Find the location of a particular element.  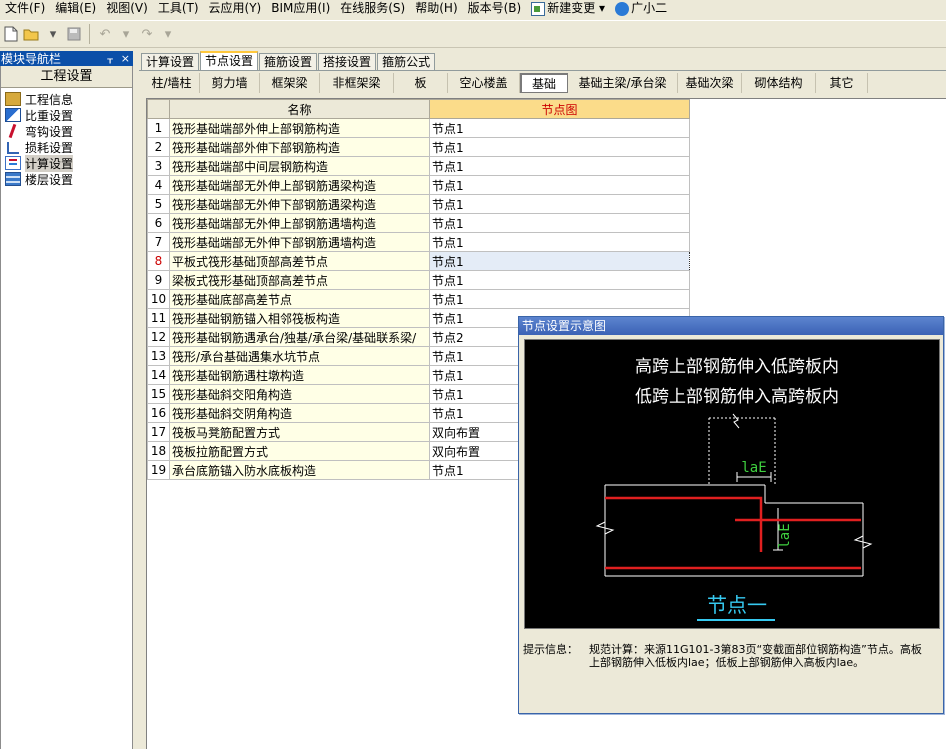

diagram-line-2: 低跨上部钢筋伸入高跨板内 is located at coordinates (737, 397).